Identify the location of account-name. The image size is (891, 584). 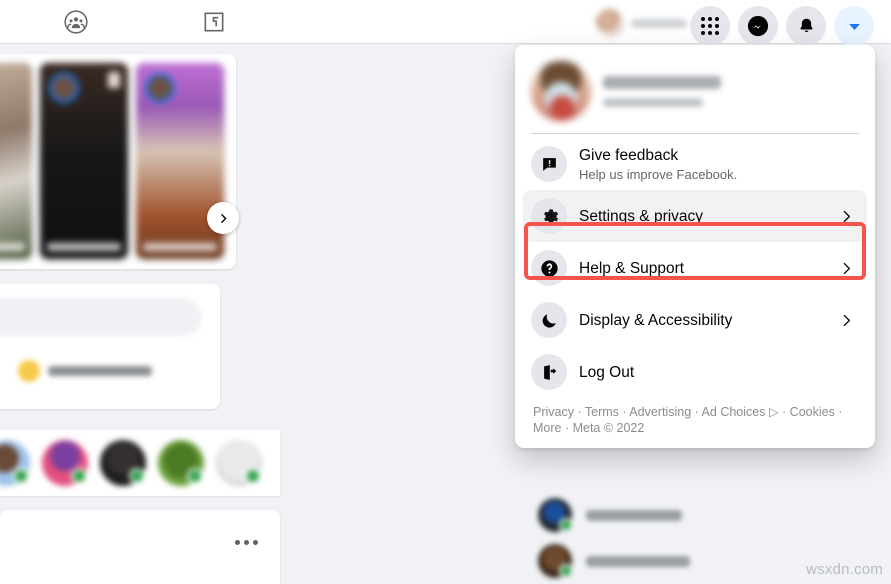
(662, 82).